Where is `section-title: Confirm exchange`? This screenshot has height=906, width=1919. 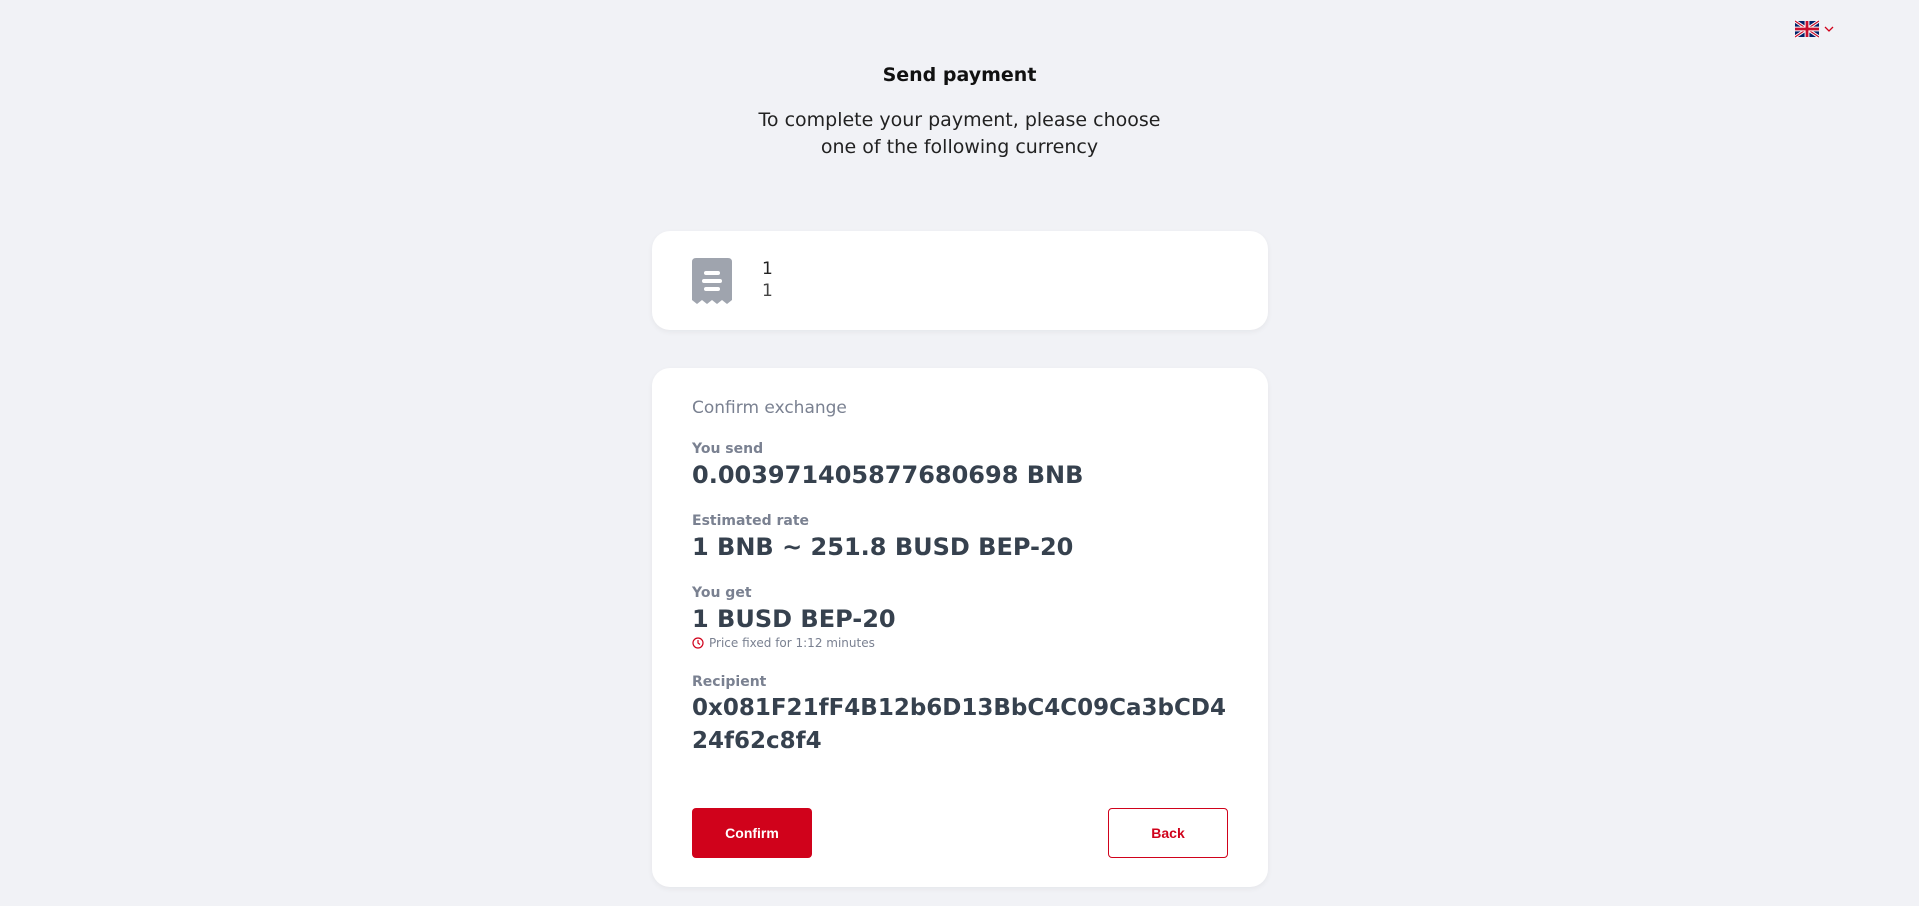
section-title: Confirm exchange is located at coordinates (769, 408).